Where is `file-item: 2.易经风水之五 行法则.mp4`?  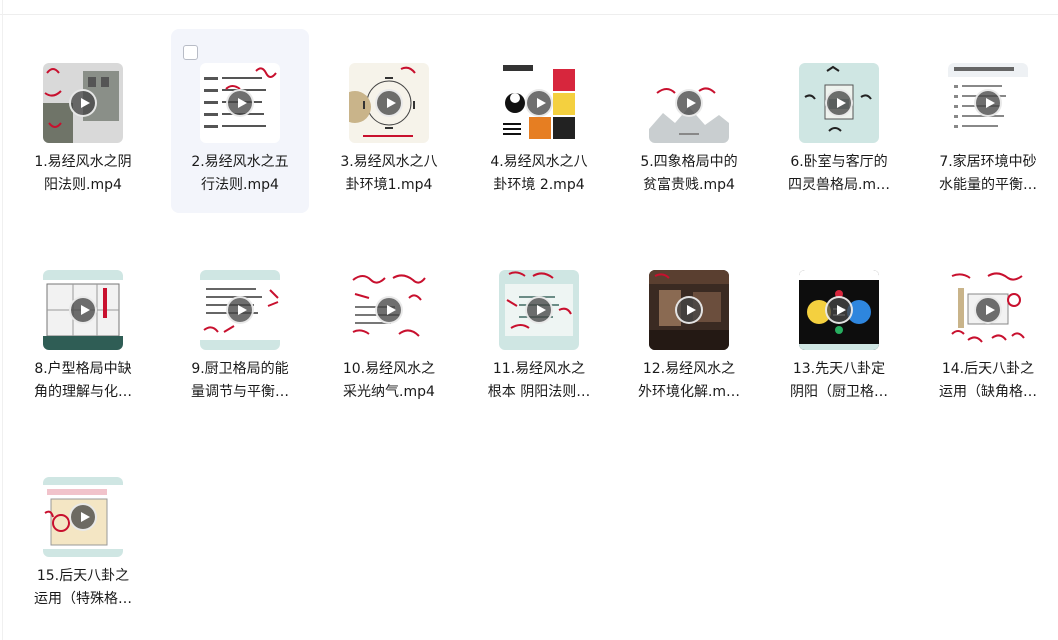 file-item: 2.易经风水之五 行法则.mp4 is located at coordinates (240, 121).